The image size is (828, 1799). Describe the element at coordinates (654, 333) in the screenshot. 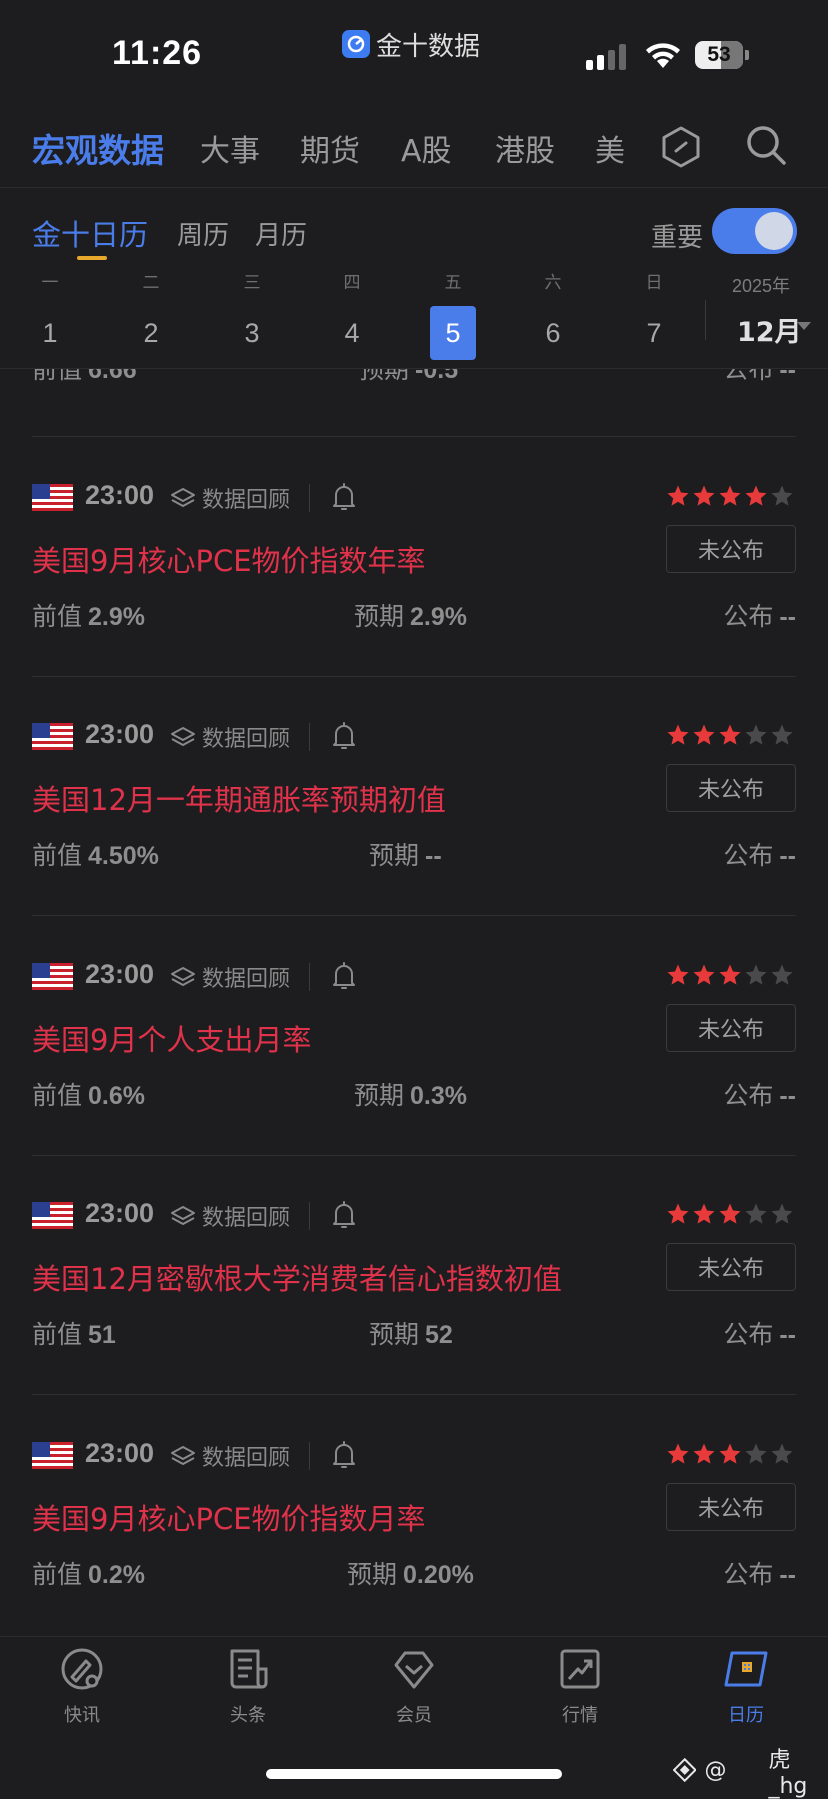

I see `day-number: 7` at that location.